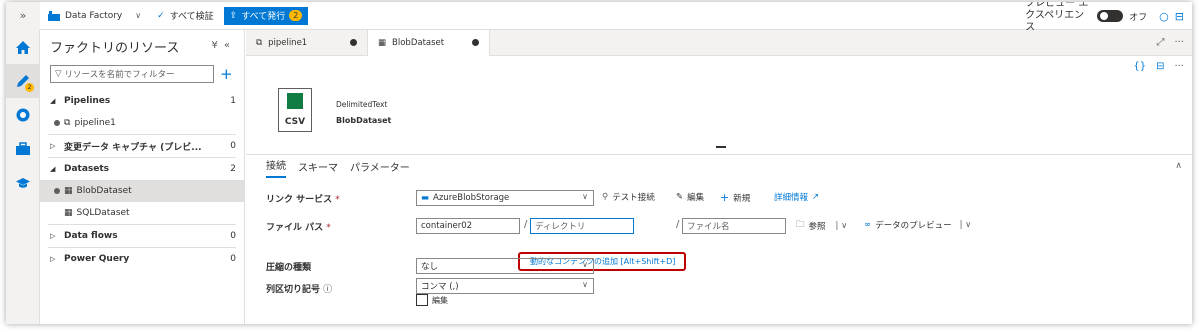 This screenshot has width=1200, height=332. Describe the element at coordinates (505, 198) in the screenshot. I see `linked-service-select: ▬ AzureBlobStorage ∨` at that location.